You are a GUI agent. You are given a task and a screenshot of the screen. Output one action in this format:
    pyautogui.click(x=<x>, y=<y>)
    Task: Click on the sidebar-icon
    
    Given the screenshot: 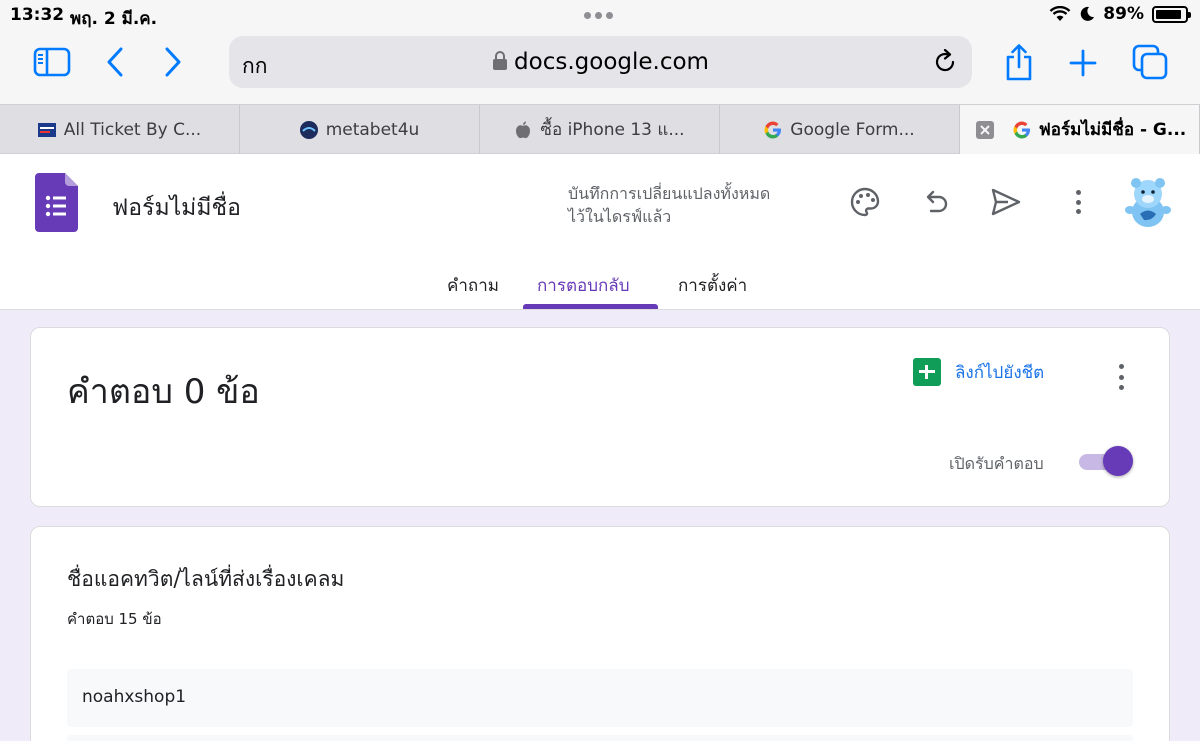 What is the action you would take?
    pyautogui.click(x=52, y=62)
    